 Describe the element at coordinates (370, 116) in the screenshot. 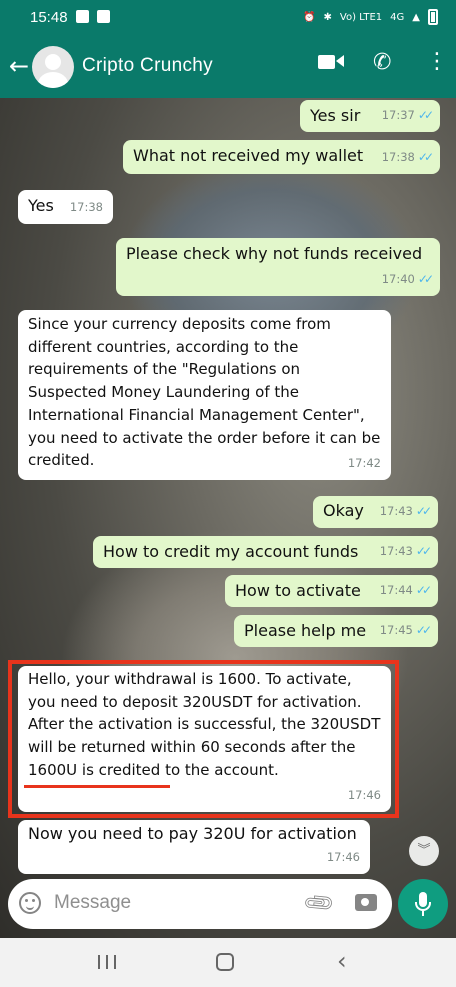

I see `message-bubble: Yes sir 17:37 ✓✓` at that location.